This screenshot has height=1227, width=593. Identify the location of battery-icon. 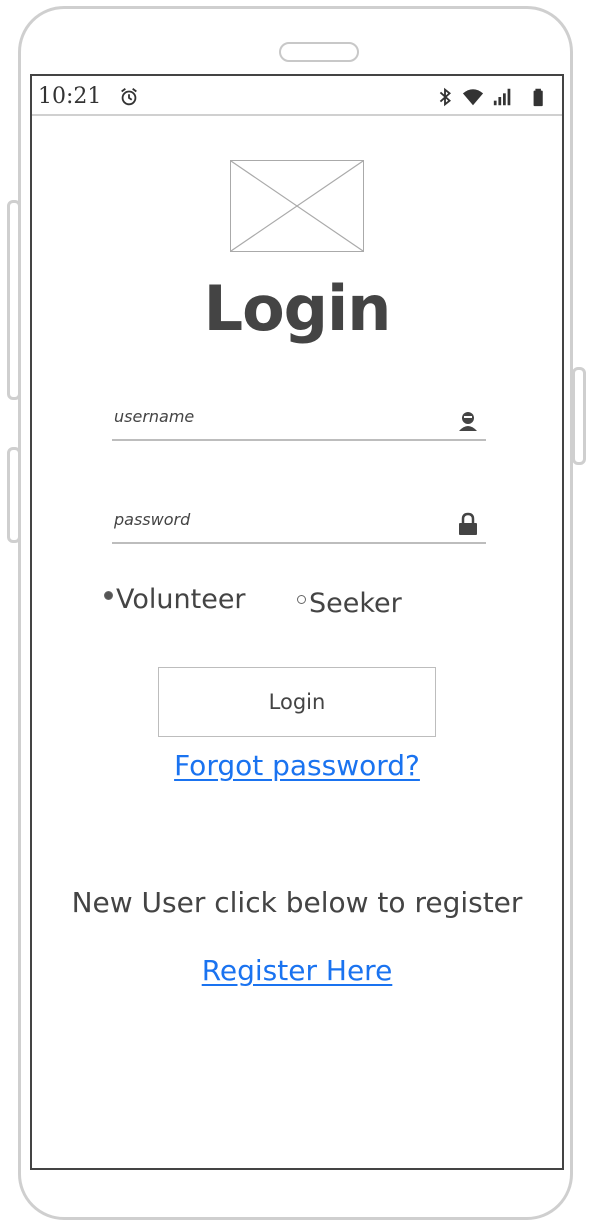
(538, 97).